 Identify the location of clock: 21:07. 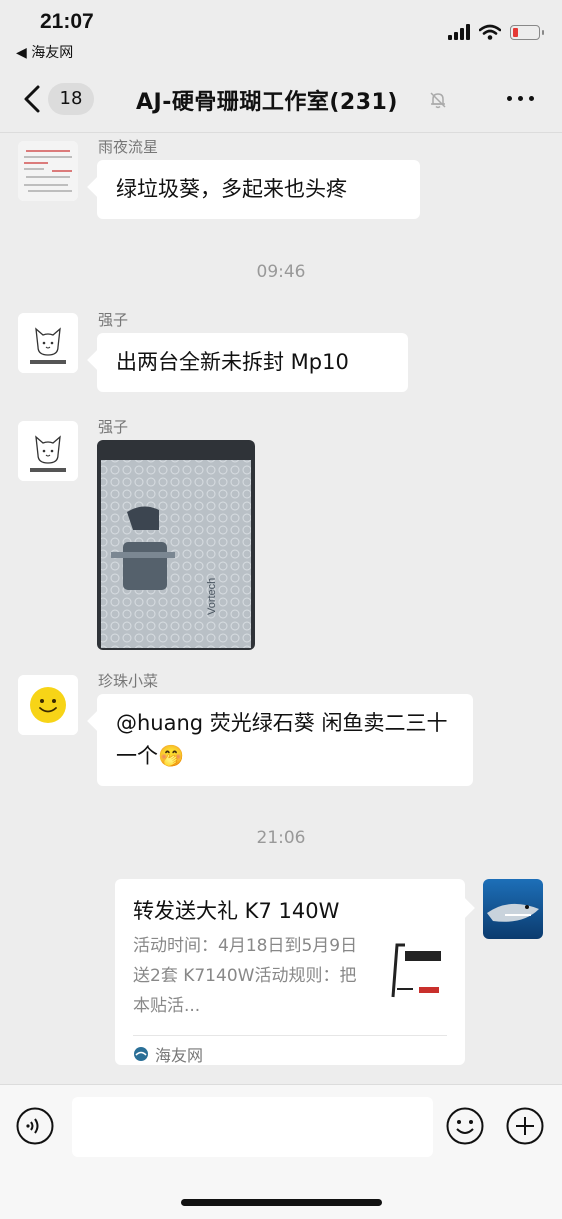
(67, 21).